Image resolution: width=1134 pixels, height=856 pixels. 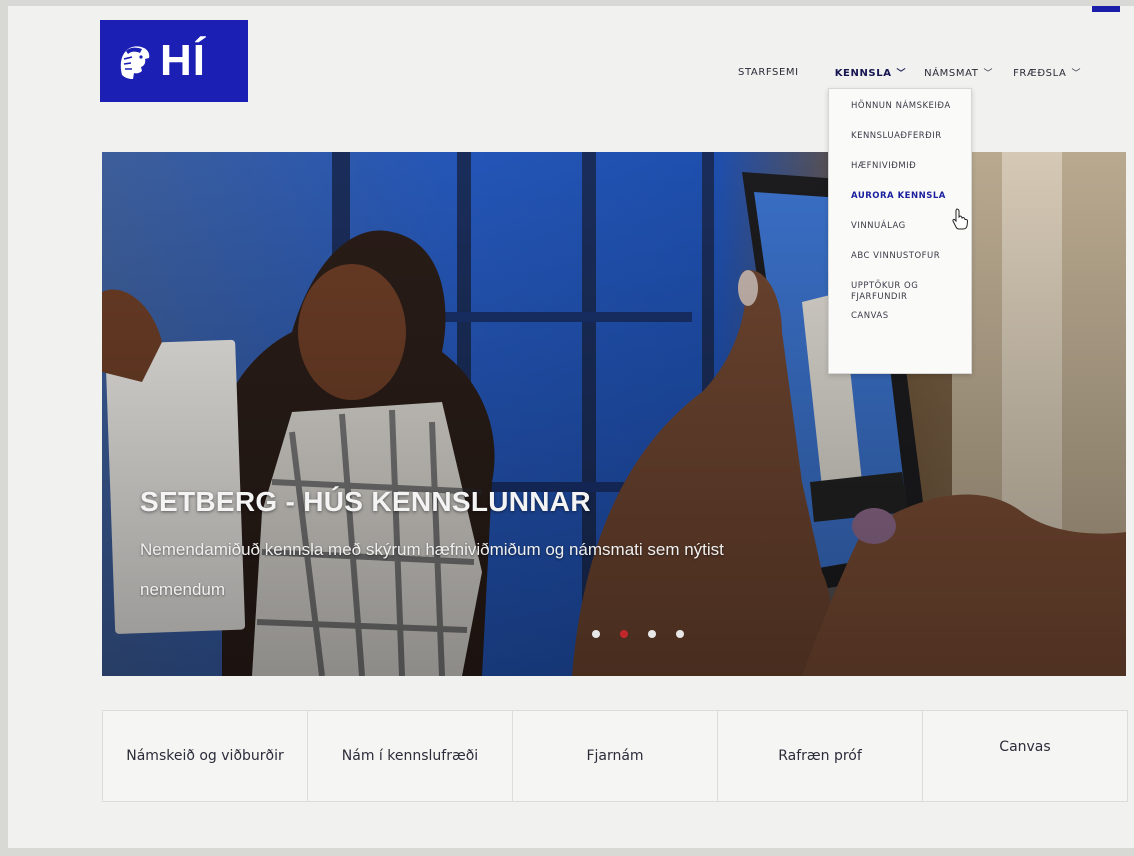 I want to click on site-logo: HÍ, so click(x=174, y=61).